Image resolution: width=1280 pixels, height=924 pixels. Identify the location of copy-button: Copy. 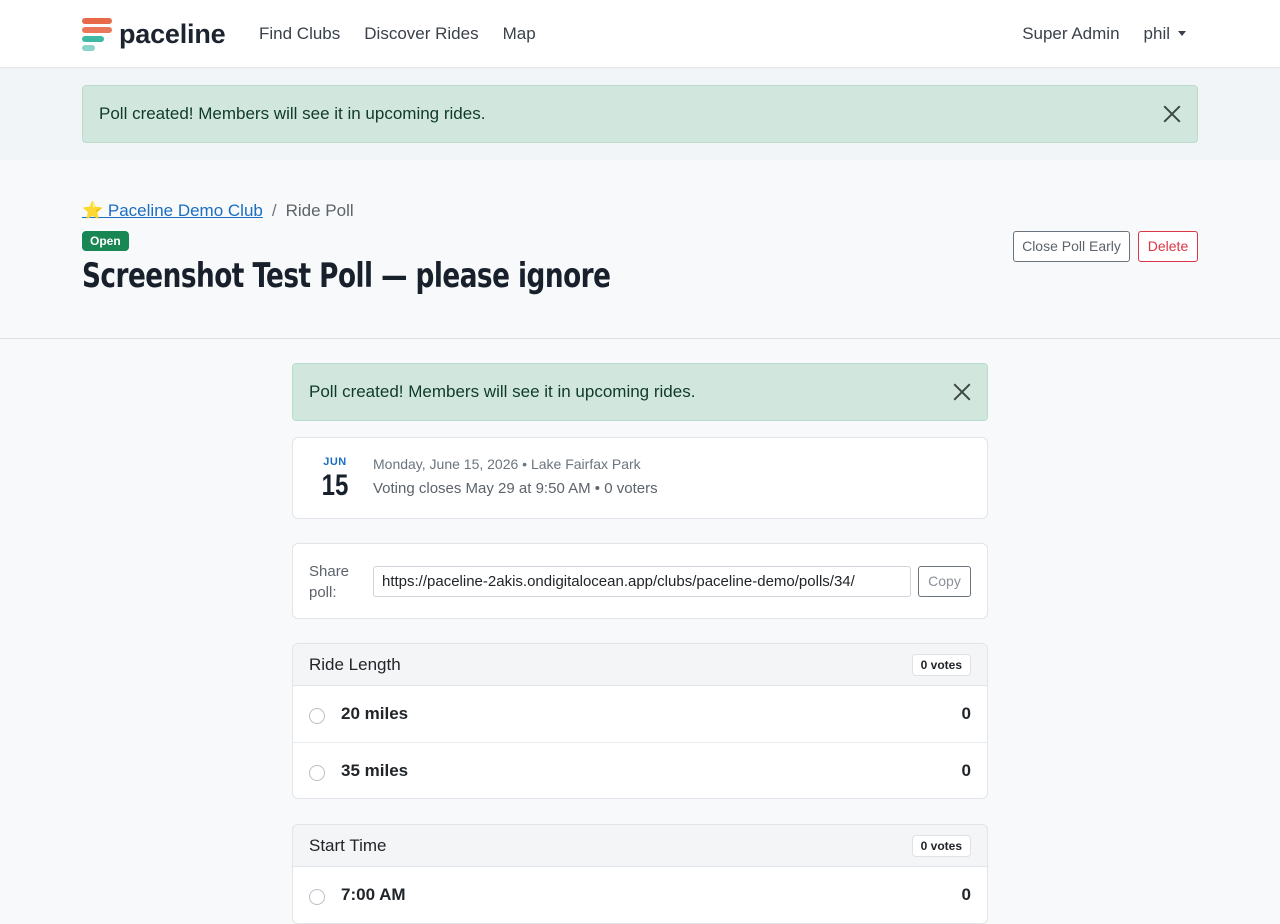
(944, 581).